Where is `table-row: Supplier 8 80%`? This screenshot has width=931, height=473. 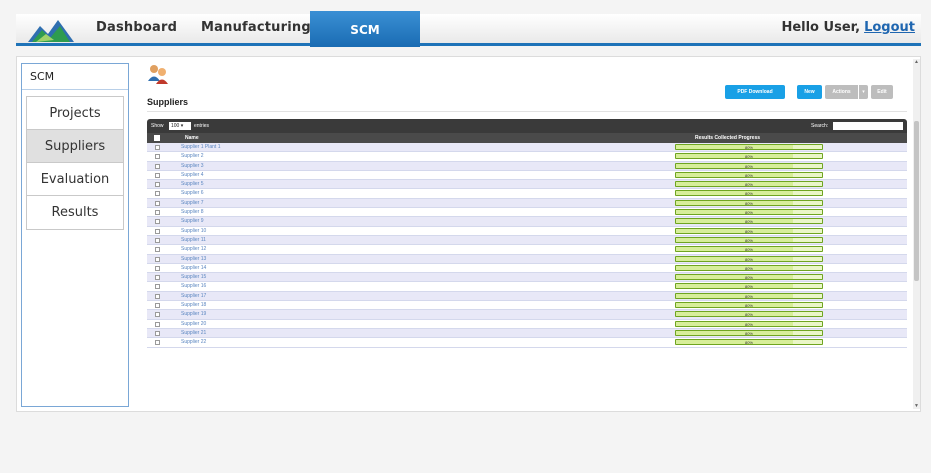 table-row: Supplier 8 80% is located at coordinates (527, 213).